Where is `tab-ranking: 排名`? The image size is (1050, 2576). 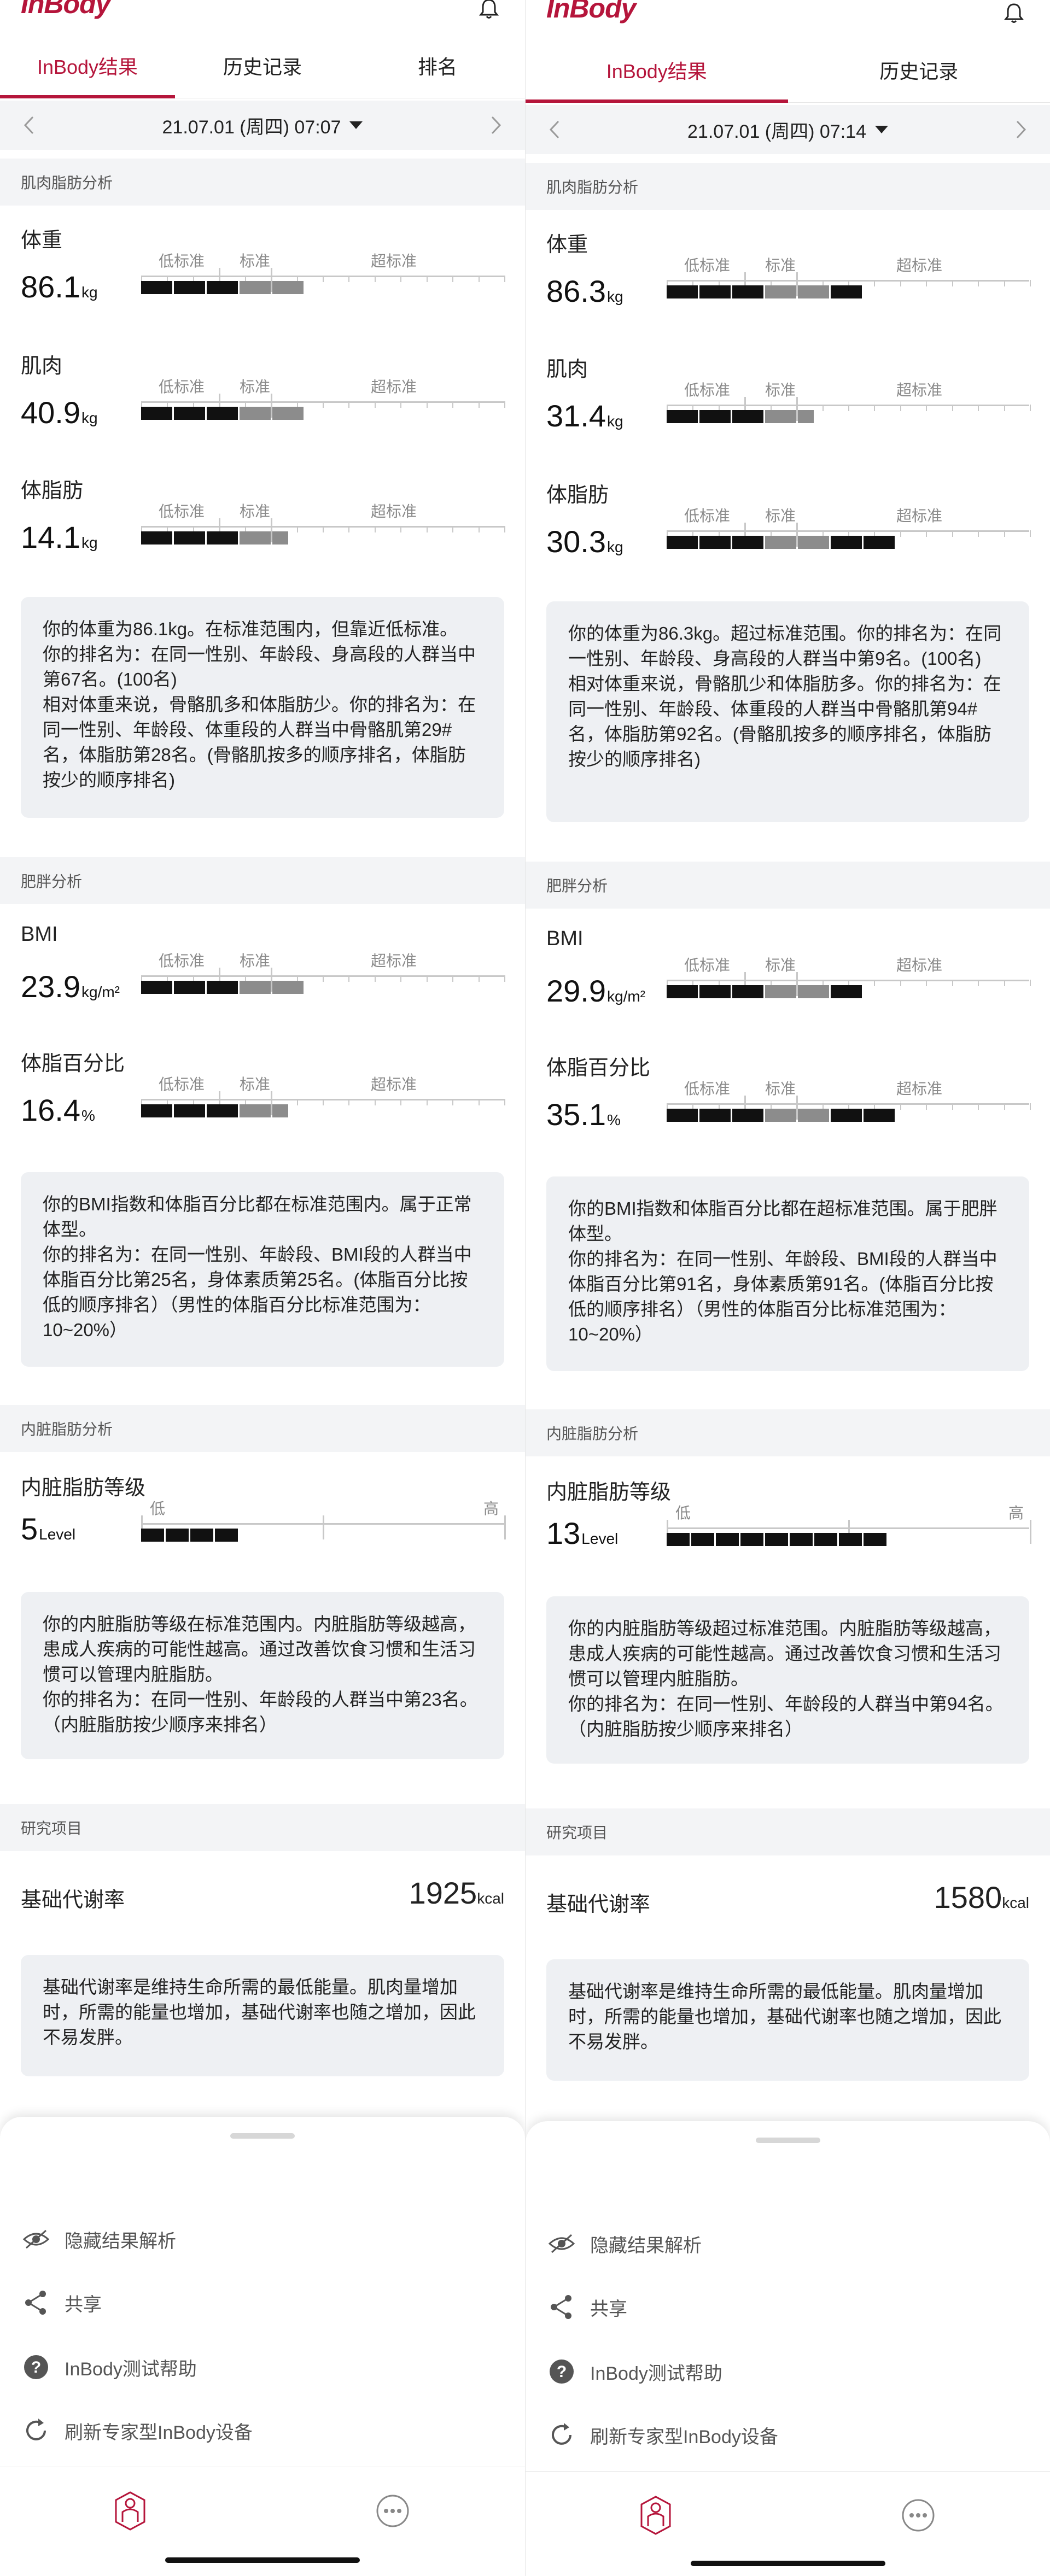
tab-ranking: 排名 is located at coordinates (437, 66).